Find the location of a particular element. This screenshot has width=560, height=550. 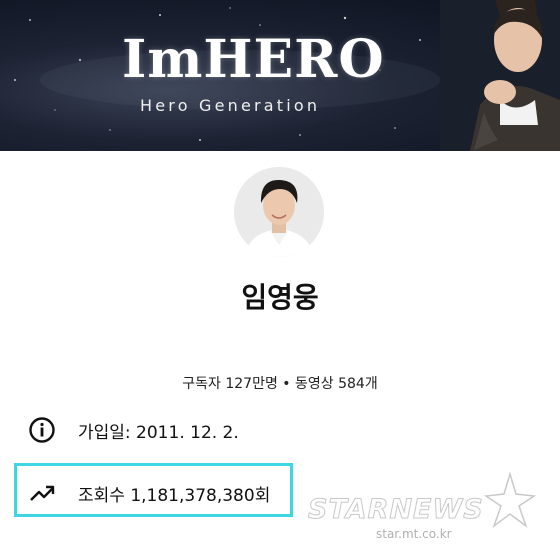

channel-name: 임영웅 is located at coordinates (280, 297).